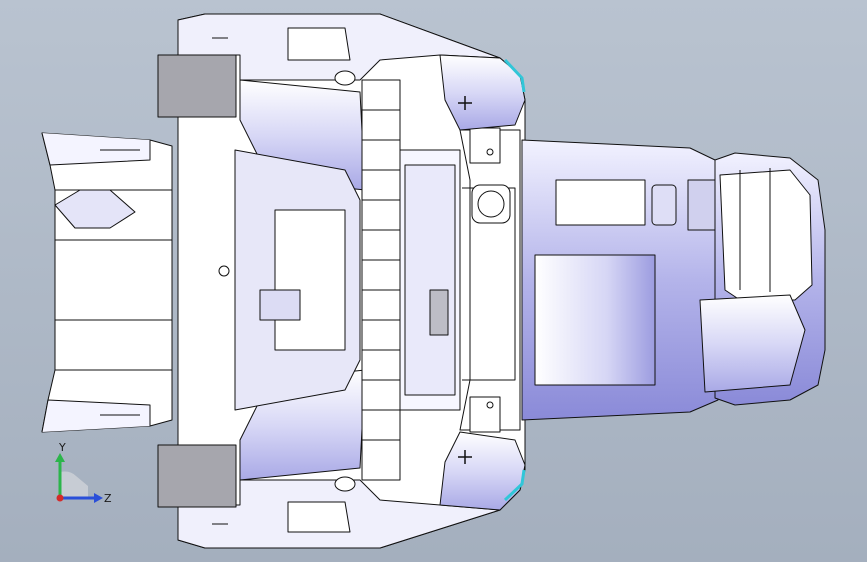  I want to click on x-axis-dot, so click(60, 498).